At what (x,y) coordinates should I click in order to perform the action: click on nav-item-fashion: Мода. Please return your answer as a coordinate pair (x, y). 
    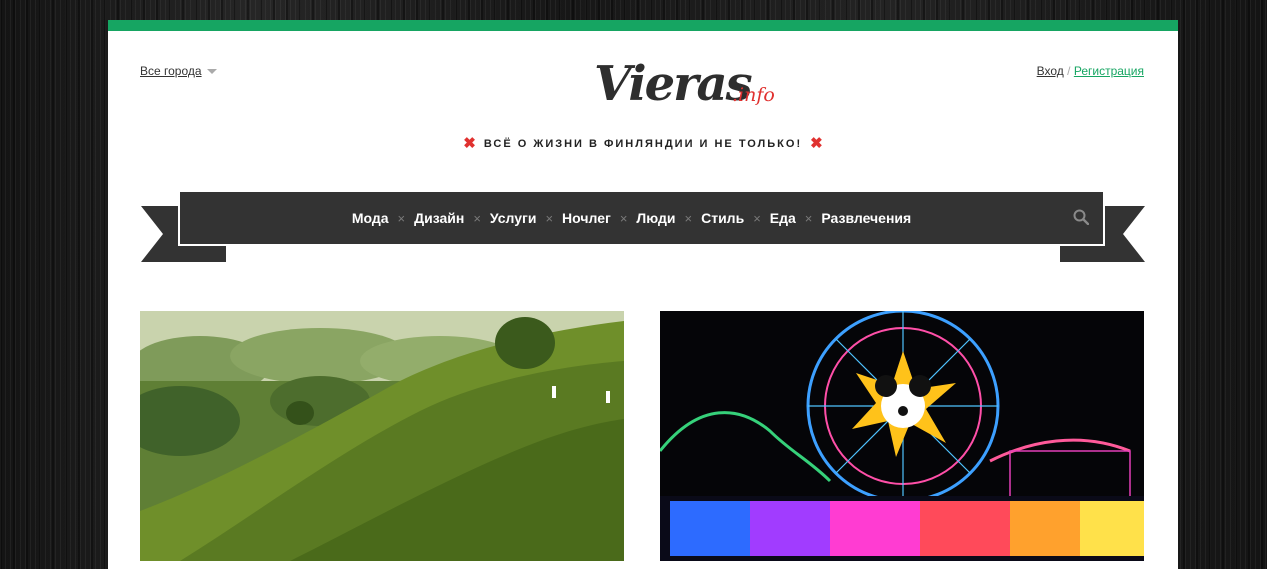
    Looking at the image, I should click on (370, 218).